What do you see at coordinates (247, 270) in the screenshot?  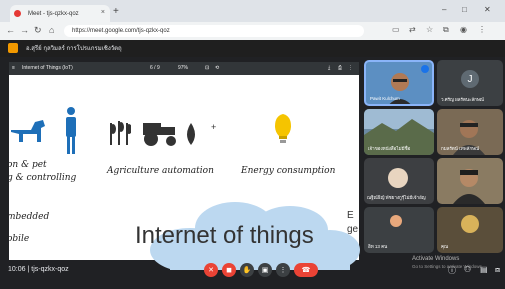 I see `raise-hand-icon: ✋` at bounding box center [247, 270].